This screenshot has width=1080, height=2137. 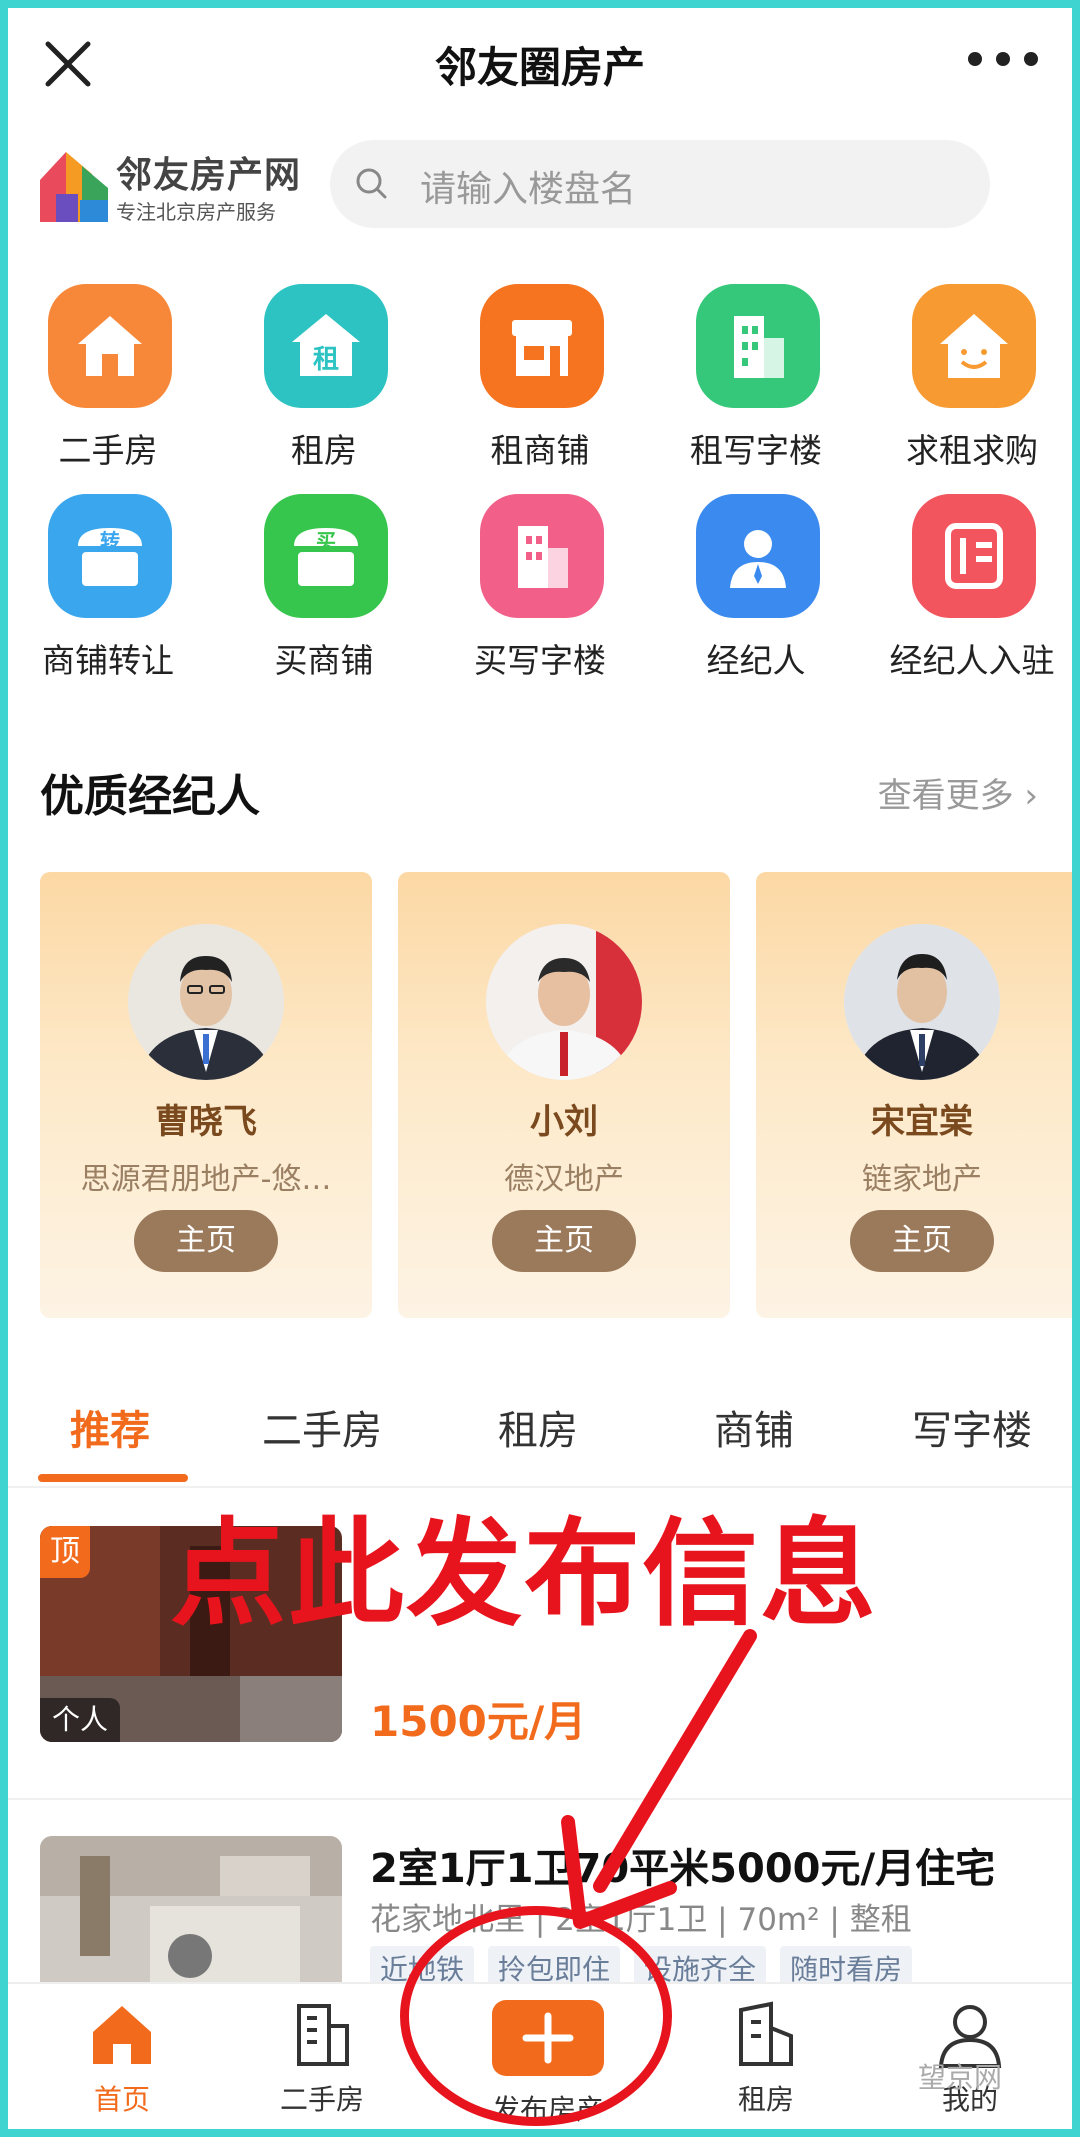 What do you see at coordinates (536, 2016) in the screenshot?
I see `circle-annotation` at bounding box center [536, 2016].